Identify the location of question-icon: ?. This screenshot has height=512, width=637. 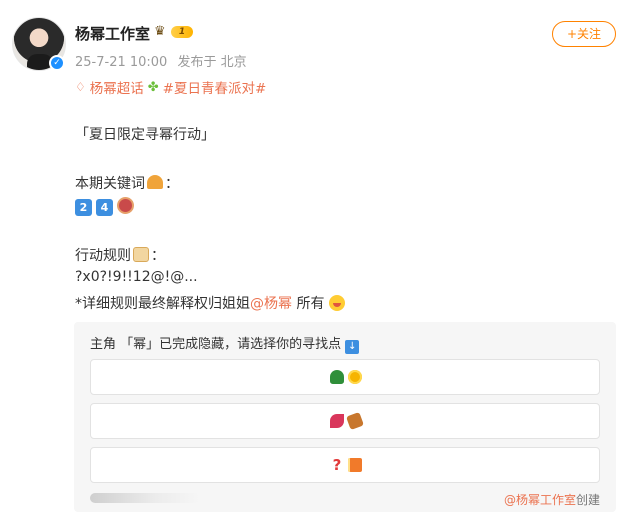
(337, 465).